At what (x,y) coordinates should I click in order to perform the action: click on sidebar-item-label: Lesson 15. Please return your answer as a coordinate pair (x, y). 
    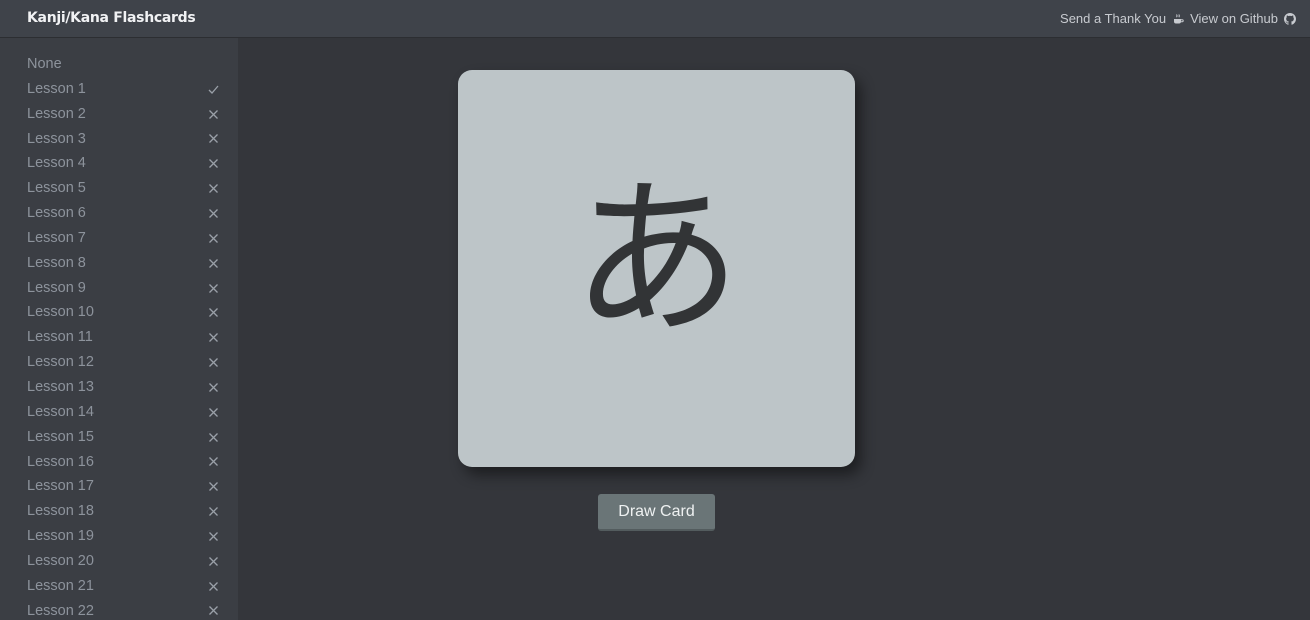
    Looking at the image, I should click on (60, 436).